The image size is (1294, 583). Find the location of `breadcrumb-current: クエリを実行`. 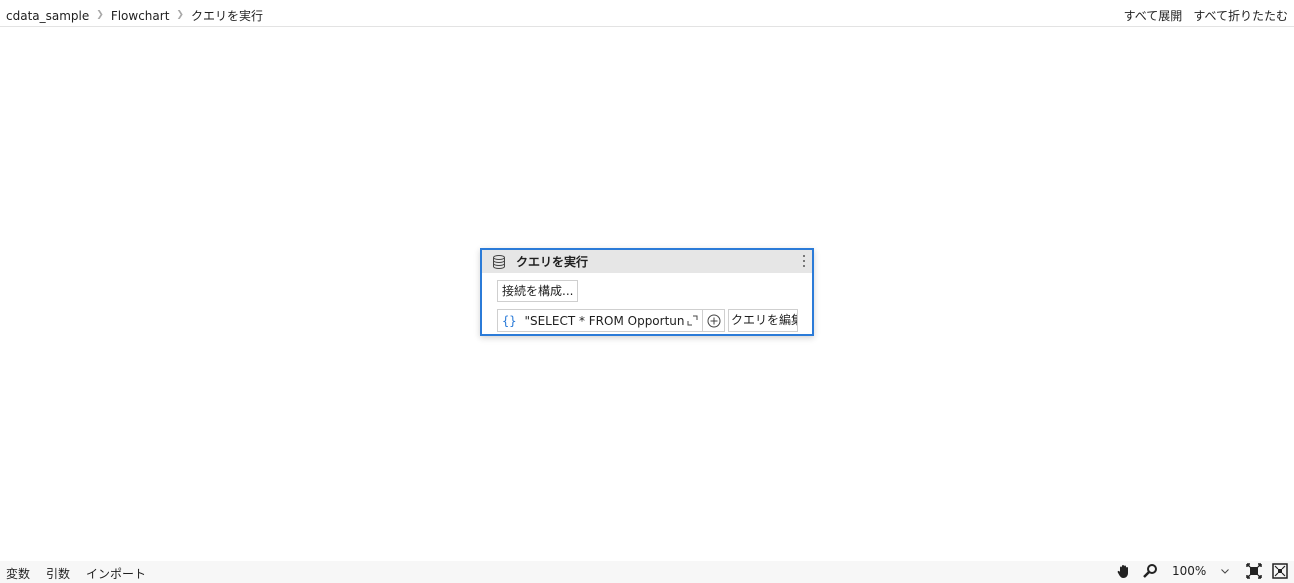

breadcrumb-current: クエリを実行 is located at coordinates (226, 16).